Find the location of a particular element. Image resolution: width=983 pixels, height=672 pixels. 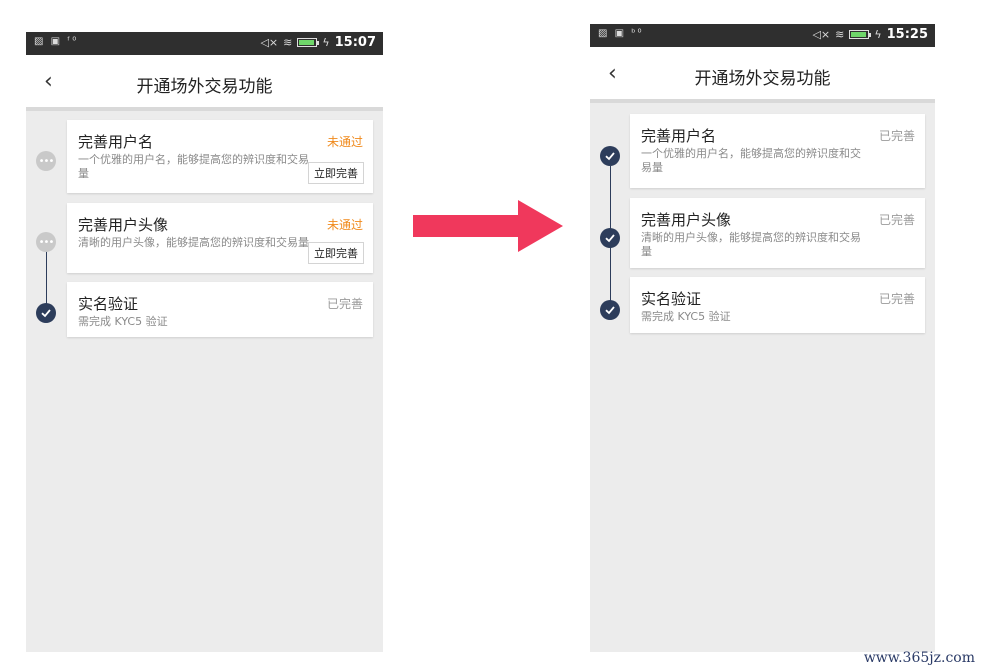

notification-icons: ▨ ▣ ᶠ⁰ is located at coordinates (56, 41).